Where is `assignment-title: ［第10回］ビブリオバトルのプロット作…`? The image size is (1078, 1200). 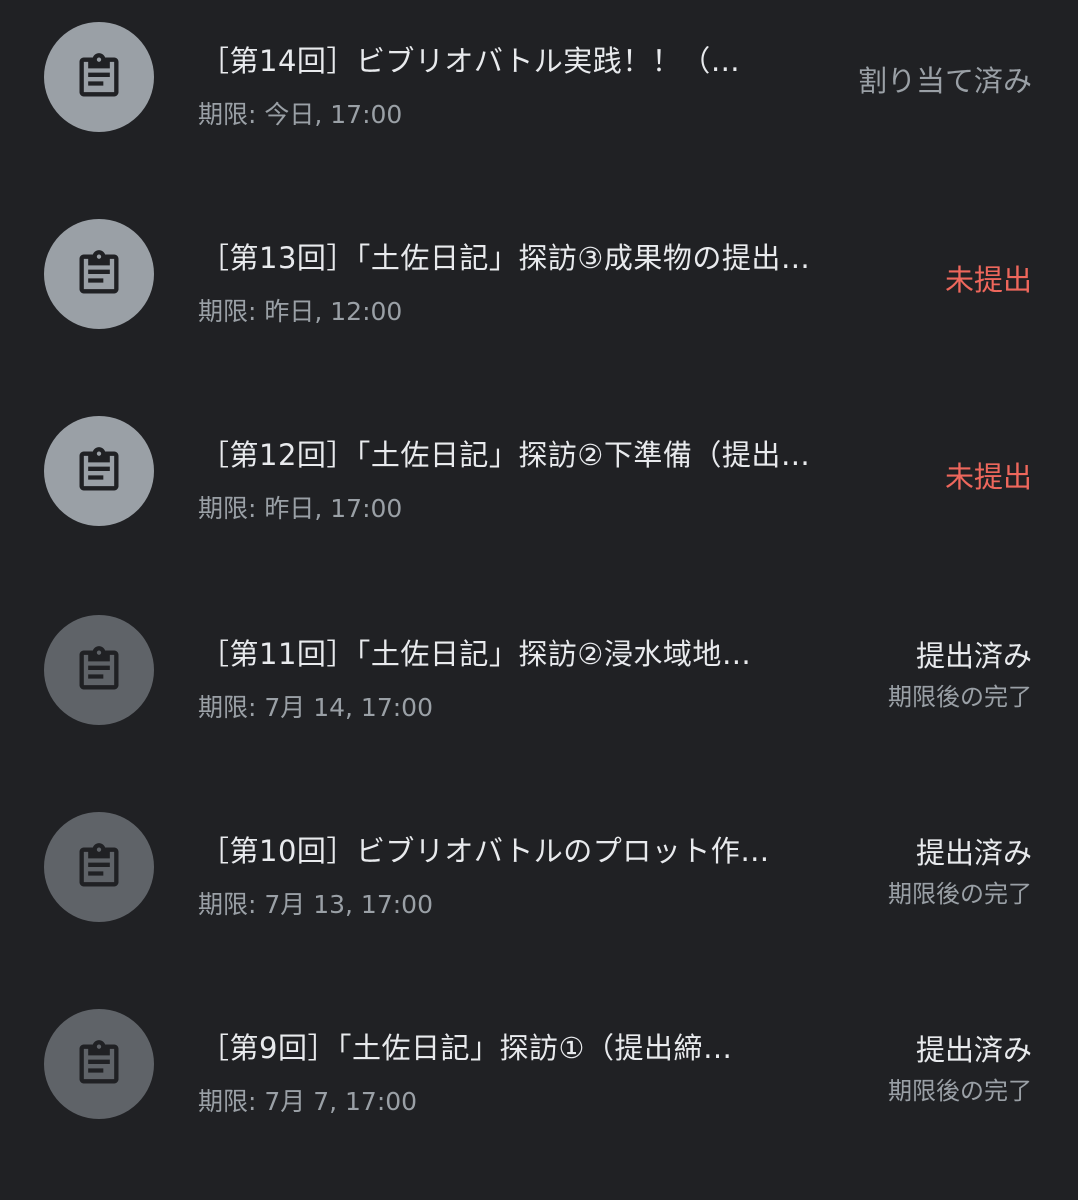
assignment-title: ［第10回］ビブリオバトルのプロット作… is located at coordinates (485, 851).